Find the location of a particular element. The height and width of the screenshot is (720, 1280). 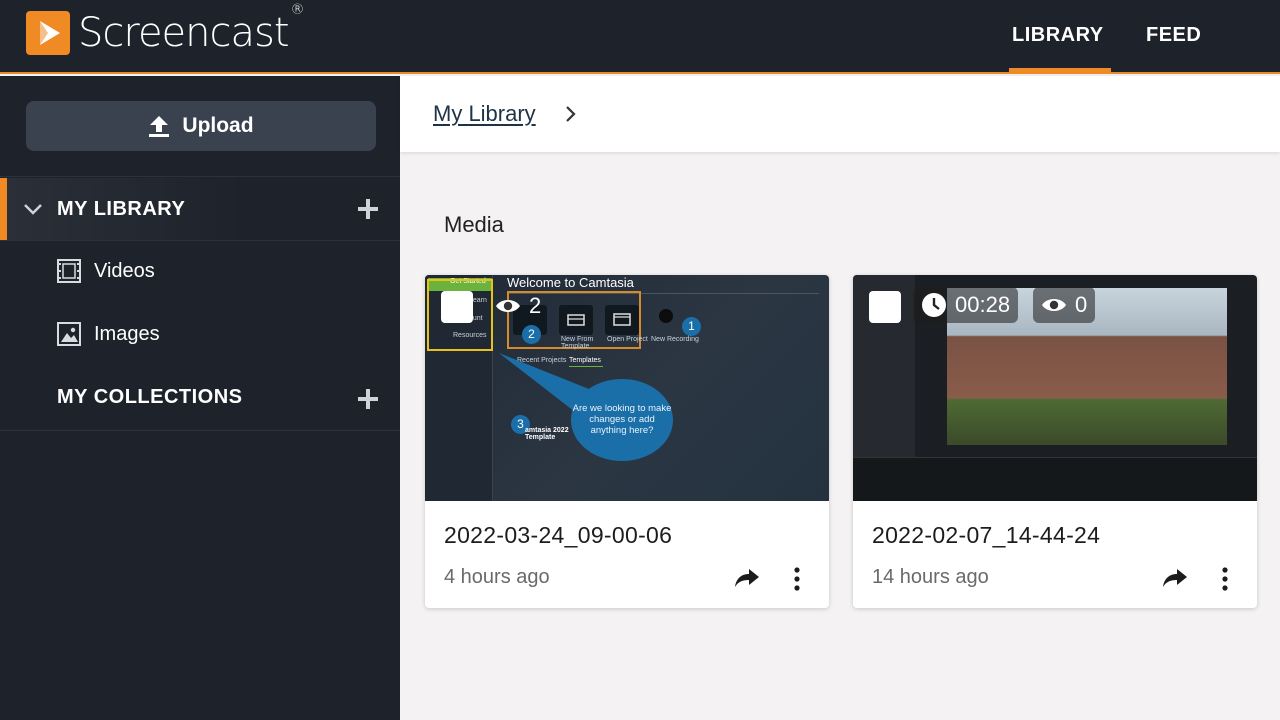

my-collections-label: MY COLLECTIONS is located at coordinates (150, 397).